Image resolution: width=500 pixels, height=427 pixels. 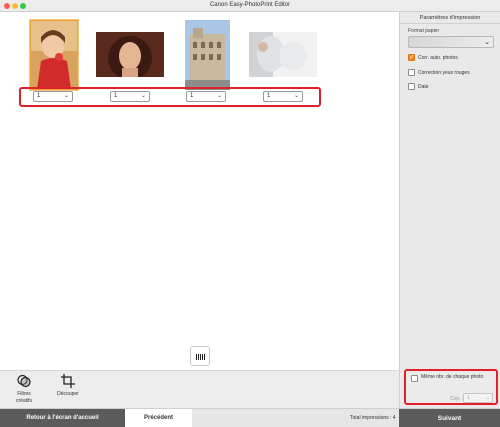 What do you see at coordinates (438, 57) in the screenshot?
I see `option-label: Corr. auto. photos` at bounding box center [438, 57].